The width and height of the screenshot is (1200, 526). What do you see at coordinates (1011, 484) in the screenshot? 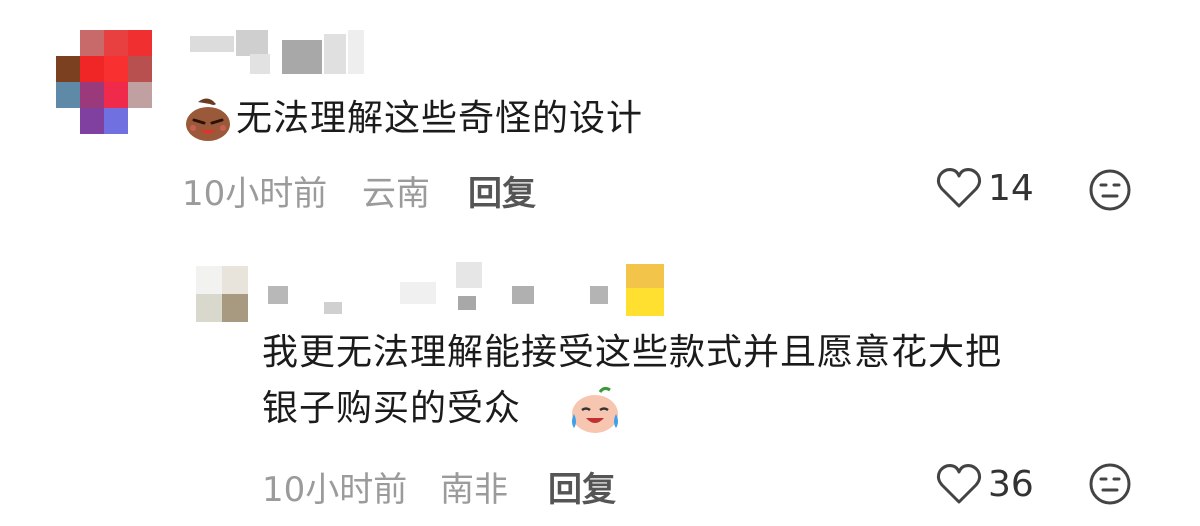
I see `like-count: 36` at bounding box center [1011, 484].